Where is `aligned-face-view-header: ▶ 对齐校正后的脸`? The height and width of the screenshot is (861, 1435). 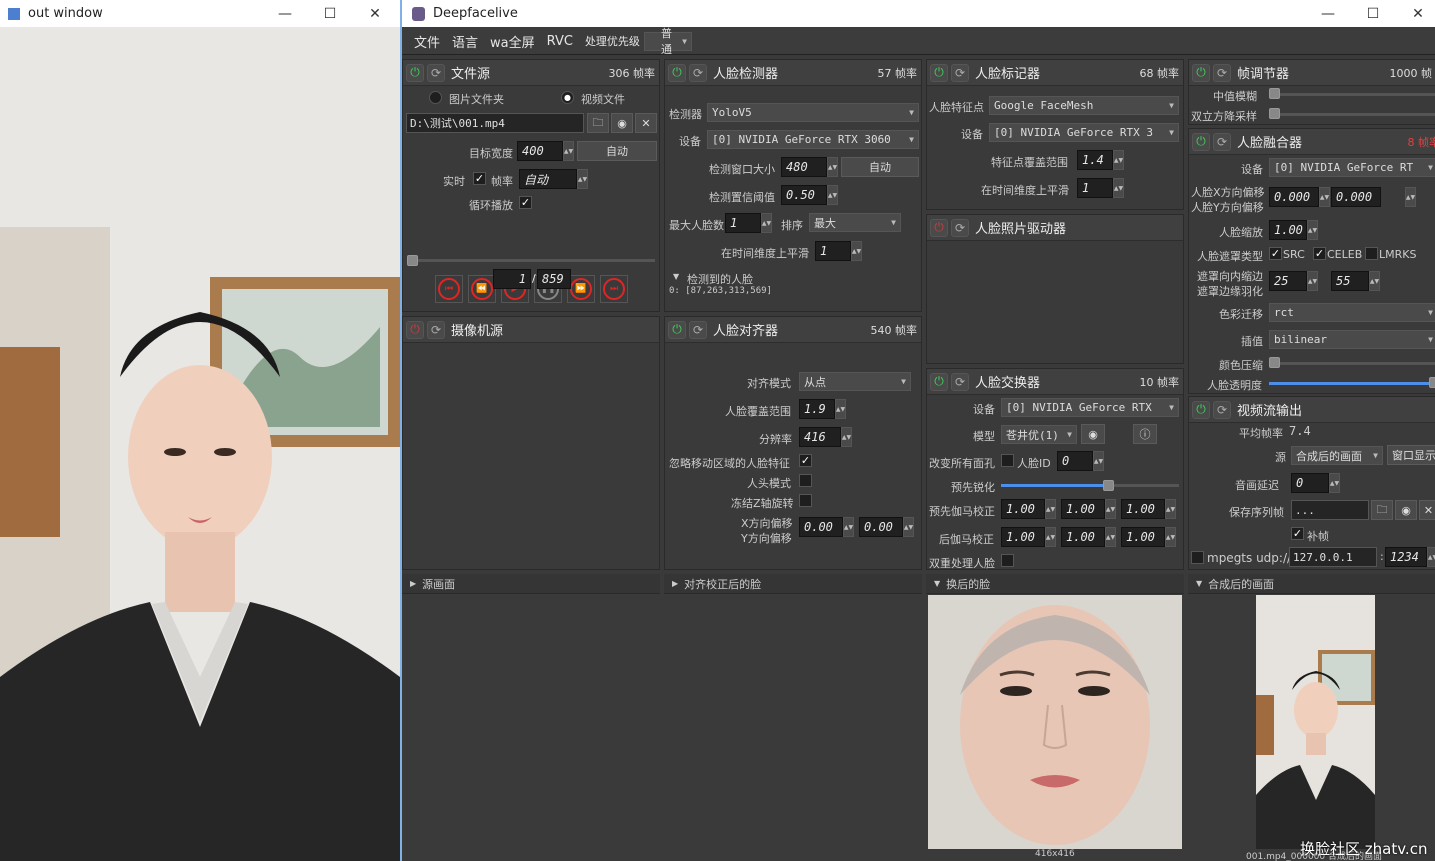
aligned-face-view-header: ▶ 对齐校正后的脸 is located at coordinates (793, 584).